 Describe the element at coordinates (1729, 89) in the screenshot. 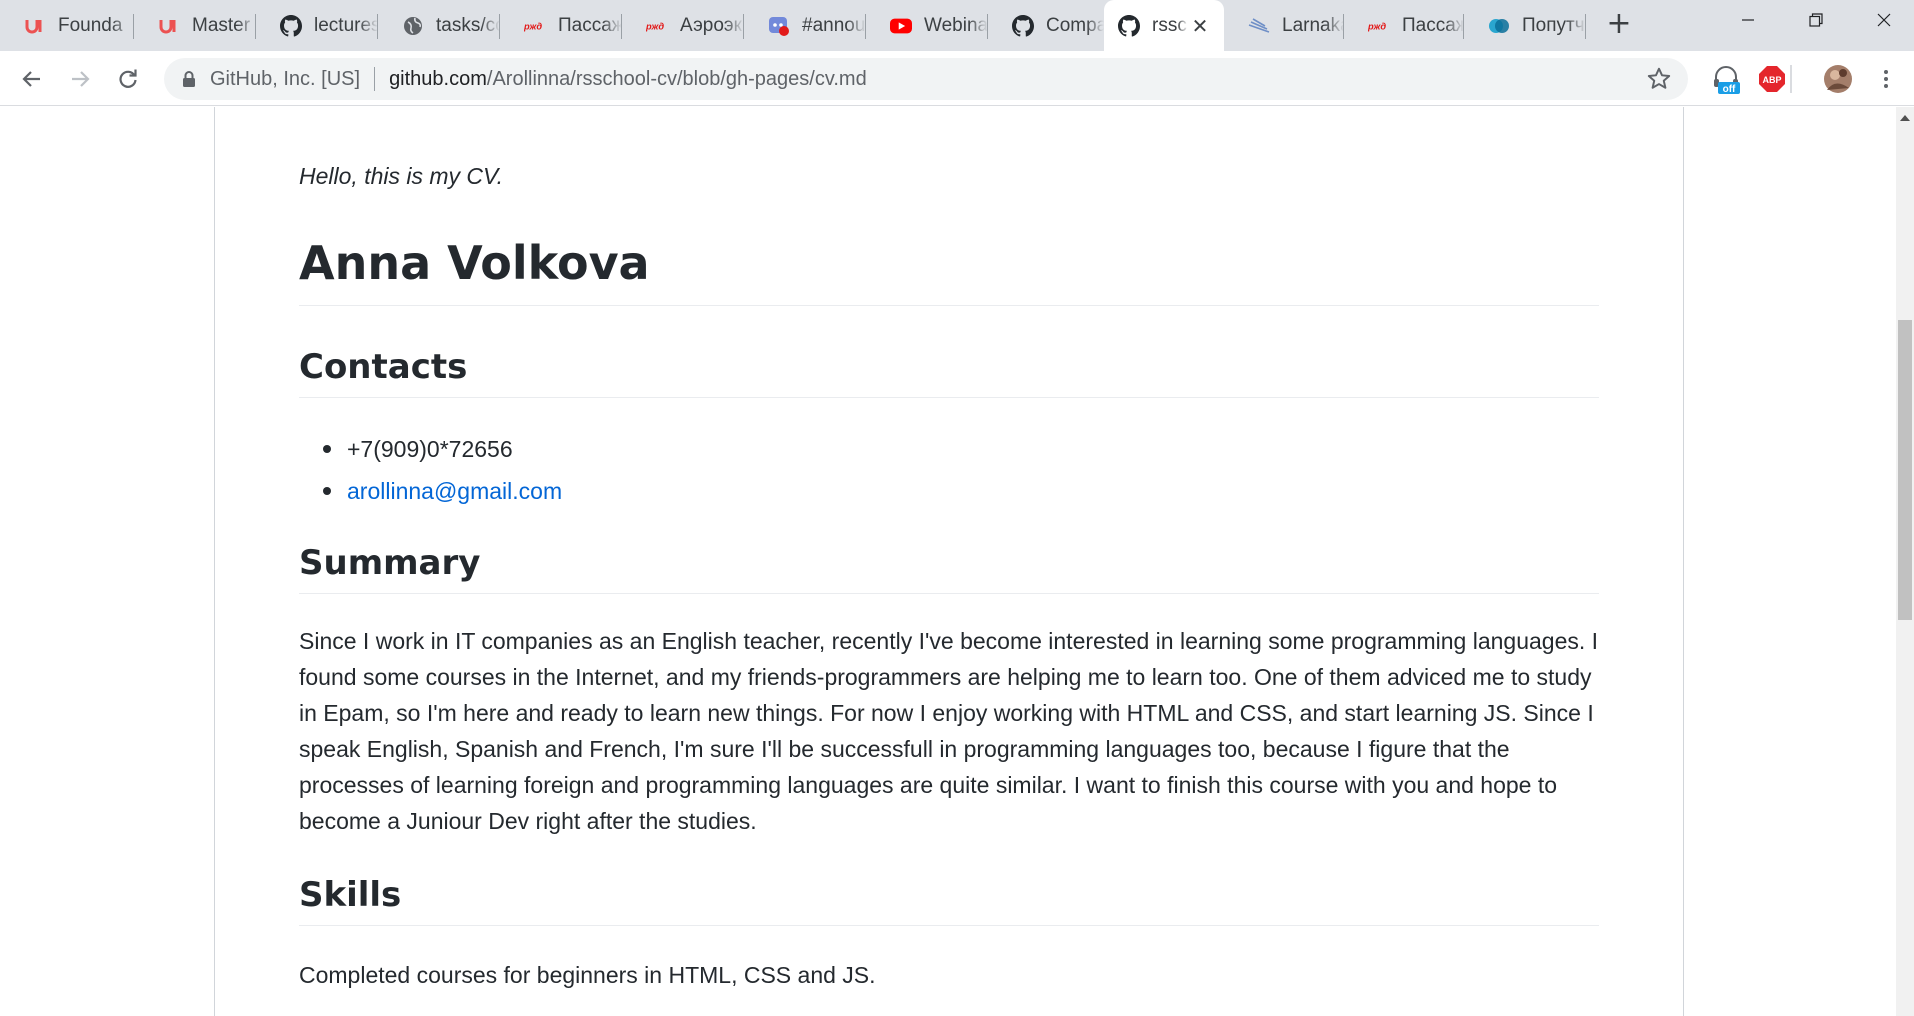

I see `extension-off-label: off` at that location.